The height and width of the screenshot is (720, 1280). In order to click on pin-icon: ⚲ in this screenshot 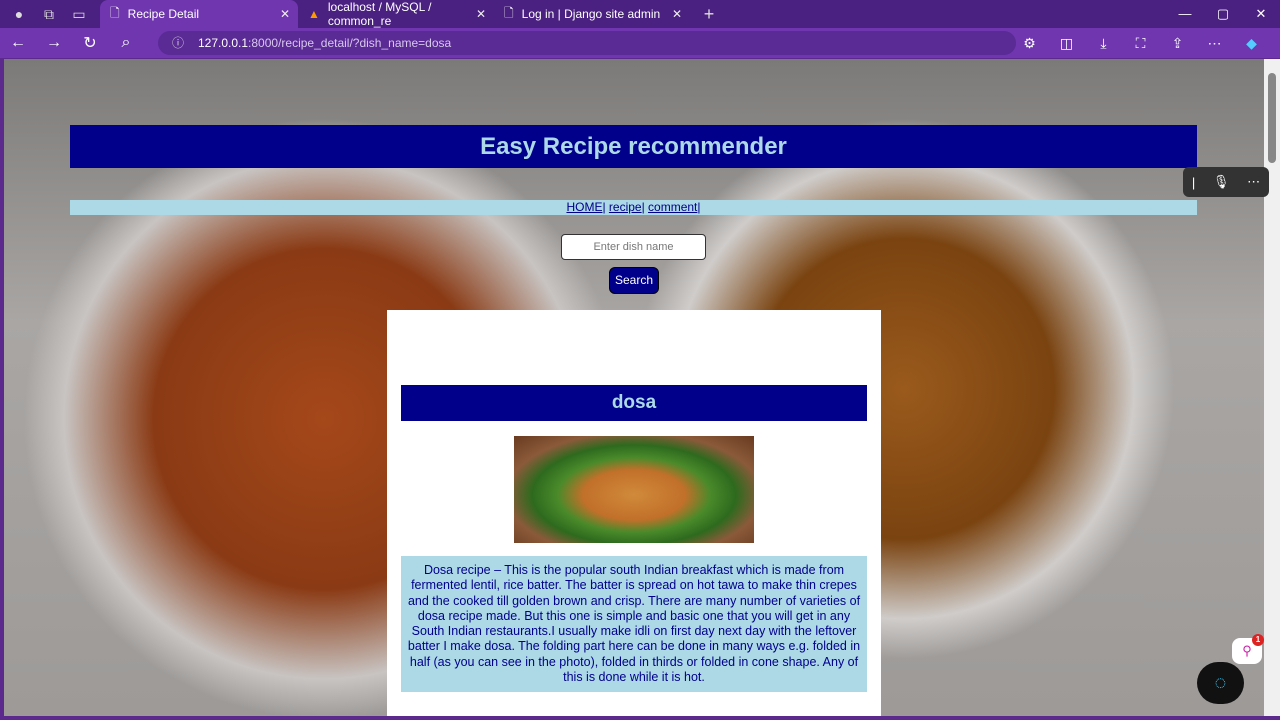, I will do `click(1247, 650)`.